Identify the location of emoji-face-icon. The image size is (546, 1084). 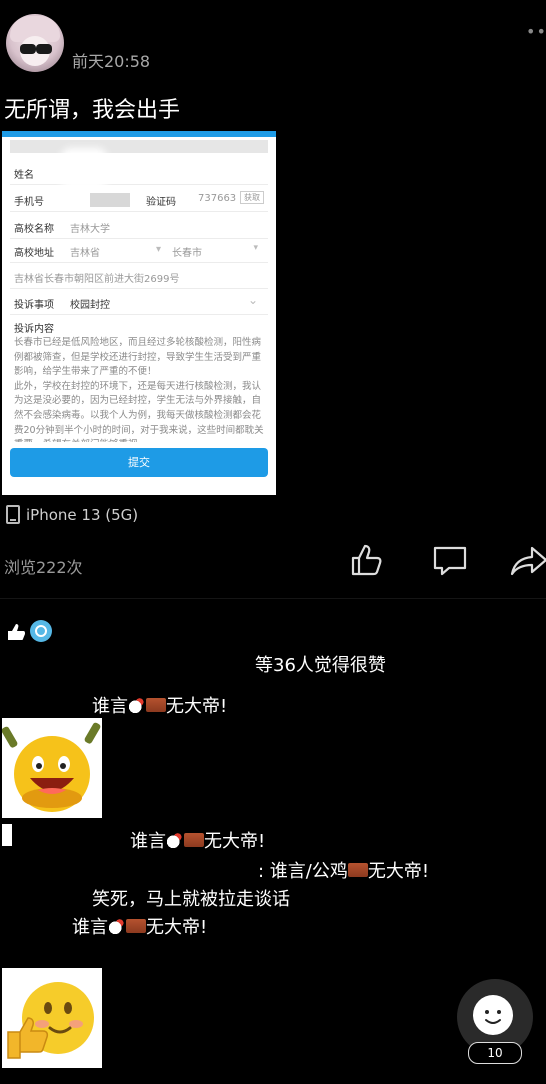
(493, 1015).